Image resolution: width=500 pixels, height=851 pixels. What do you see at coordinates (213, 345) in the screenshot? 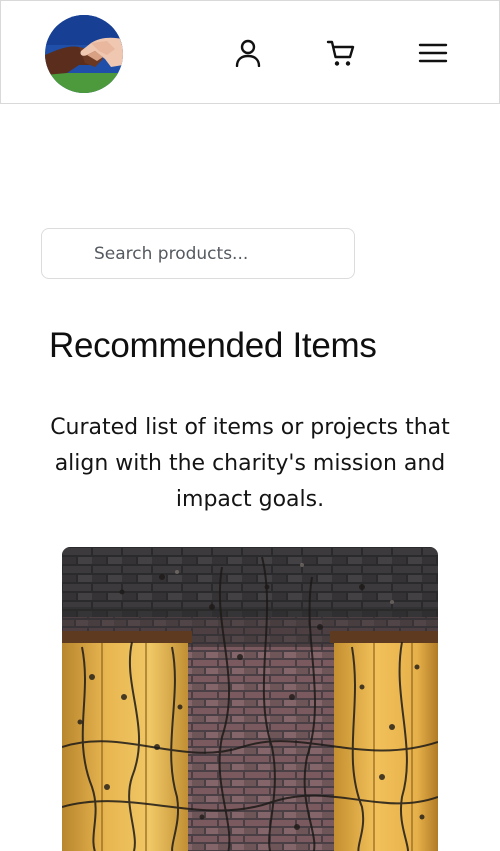
I see `page-title: Recommended Items` at bounding box center [213, 345].